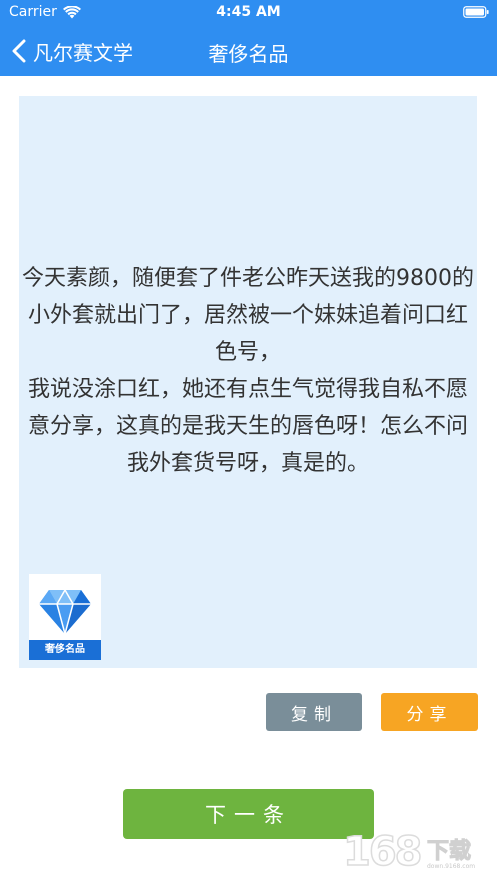  I want to click on battery-icon, so click(476, 12).